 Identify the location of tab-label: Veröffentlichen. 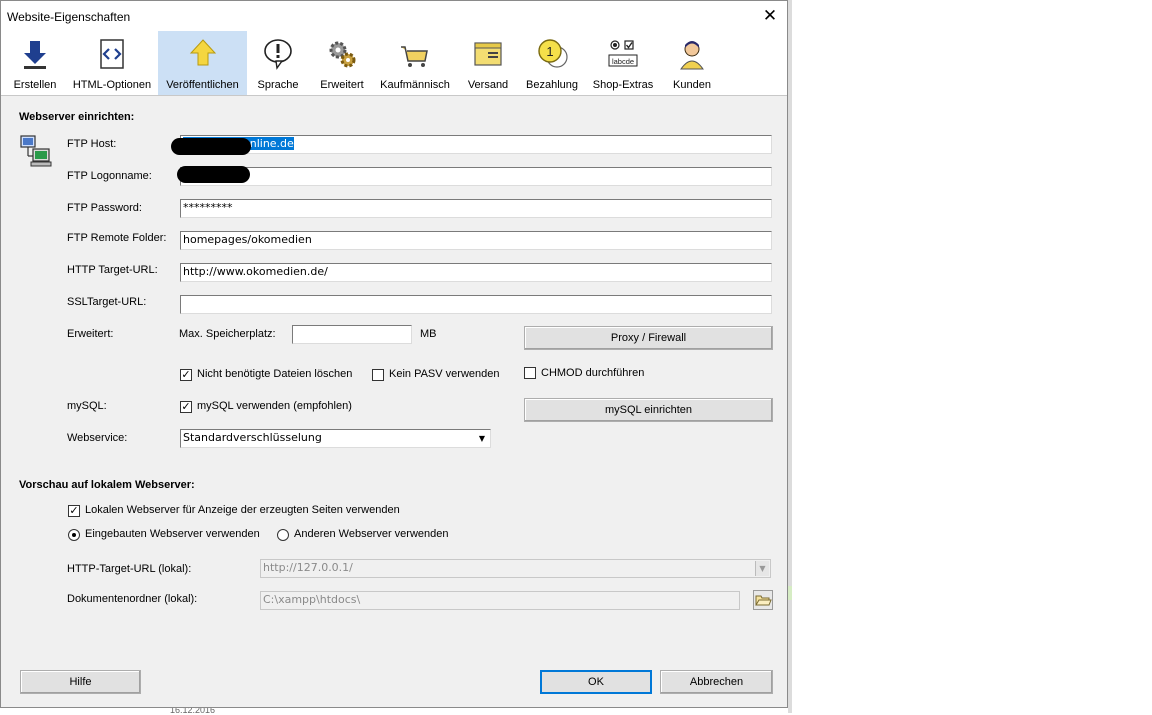
(202, 85).